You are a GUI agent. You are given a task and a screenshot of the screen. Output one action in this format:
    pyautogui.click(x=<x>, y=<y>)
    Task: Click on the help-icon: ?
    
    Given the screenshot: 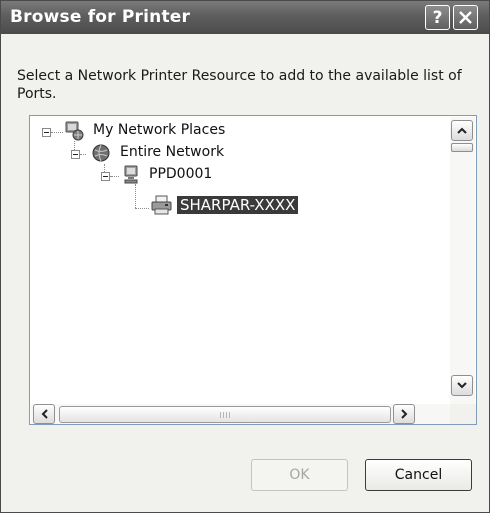 What is the action you would take?
    pyautogui.click(x=437, y=17)
    